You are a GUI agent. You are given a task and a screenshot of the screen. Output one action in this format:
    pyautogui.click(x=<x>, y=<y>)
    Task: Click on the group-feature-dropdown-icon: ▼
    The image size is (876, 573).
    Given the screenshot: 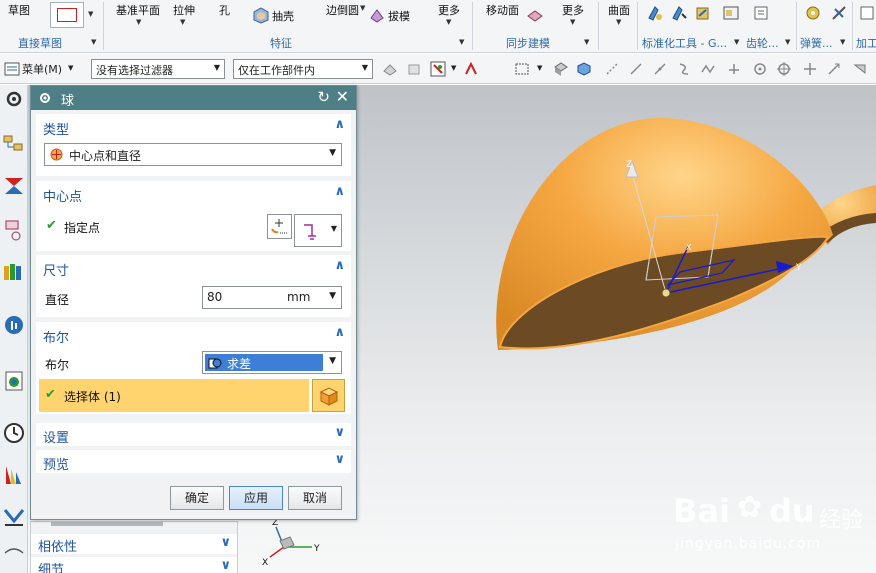 What is the action you would take?
    pyautogui.click(x=461, y=42)
    